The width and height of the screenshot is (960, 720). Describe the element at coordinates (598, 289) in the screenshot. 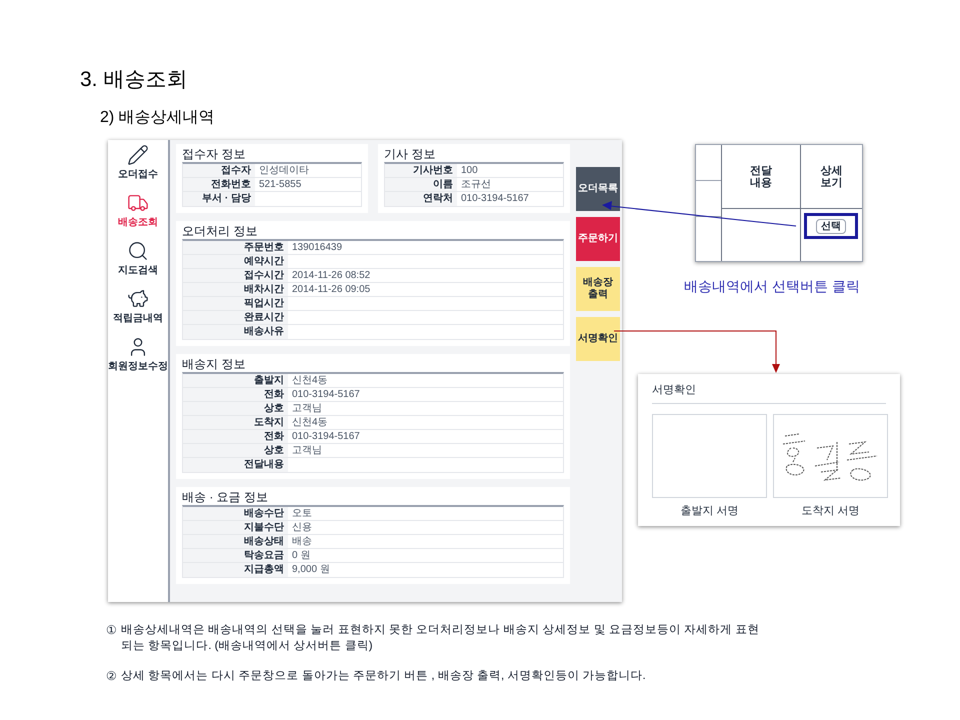

I see `action-button: 배송장 출력` at that location.